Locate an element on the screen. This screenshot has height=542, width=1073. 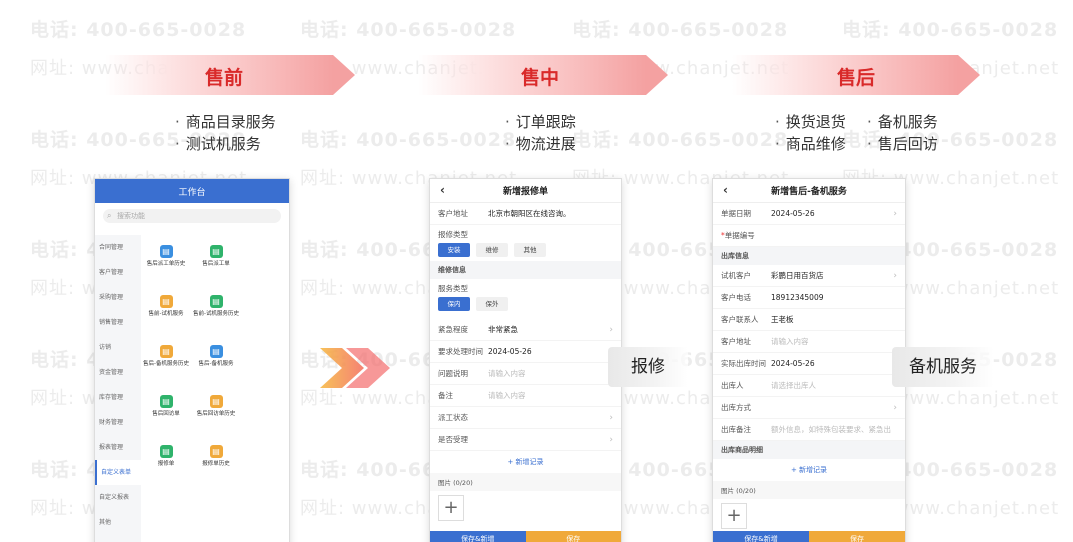
photo-label: 图片 (0/20) is located at coordinates (525, 482).